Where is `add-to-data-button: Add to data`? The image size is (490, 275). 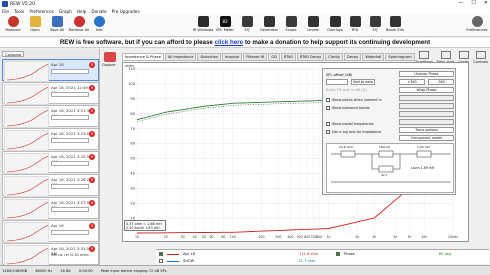
add-to-data-button: Add to data is located at coordinates (363, 82).